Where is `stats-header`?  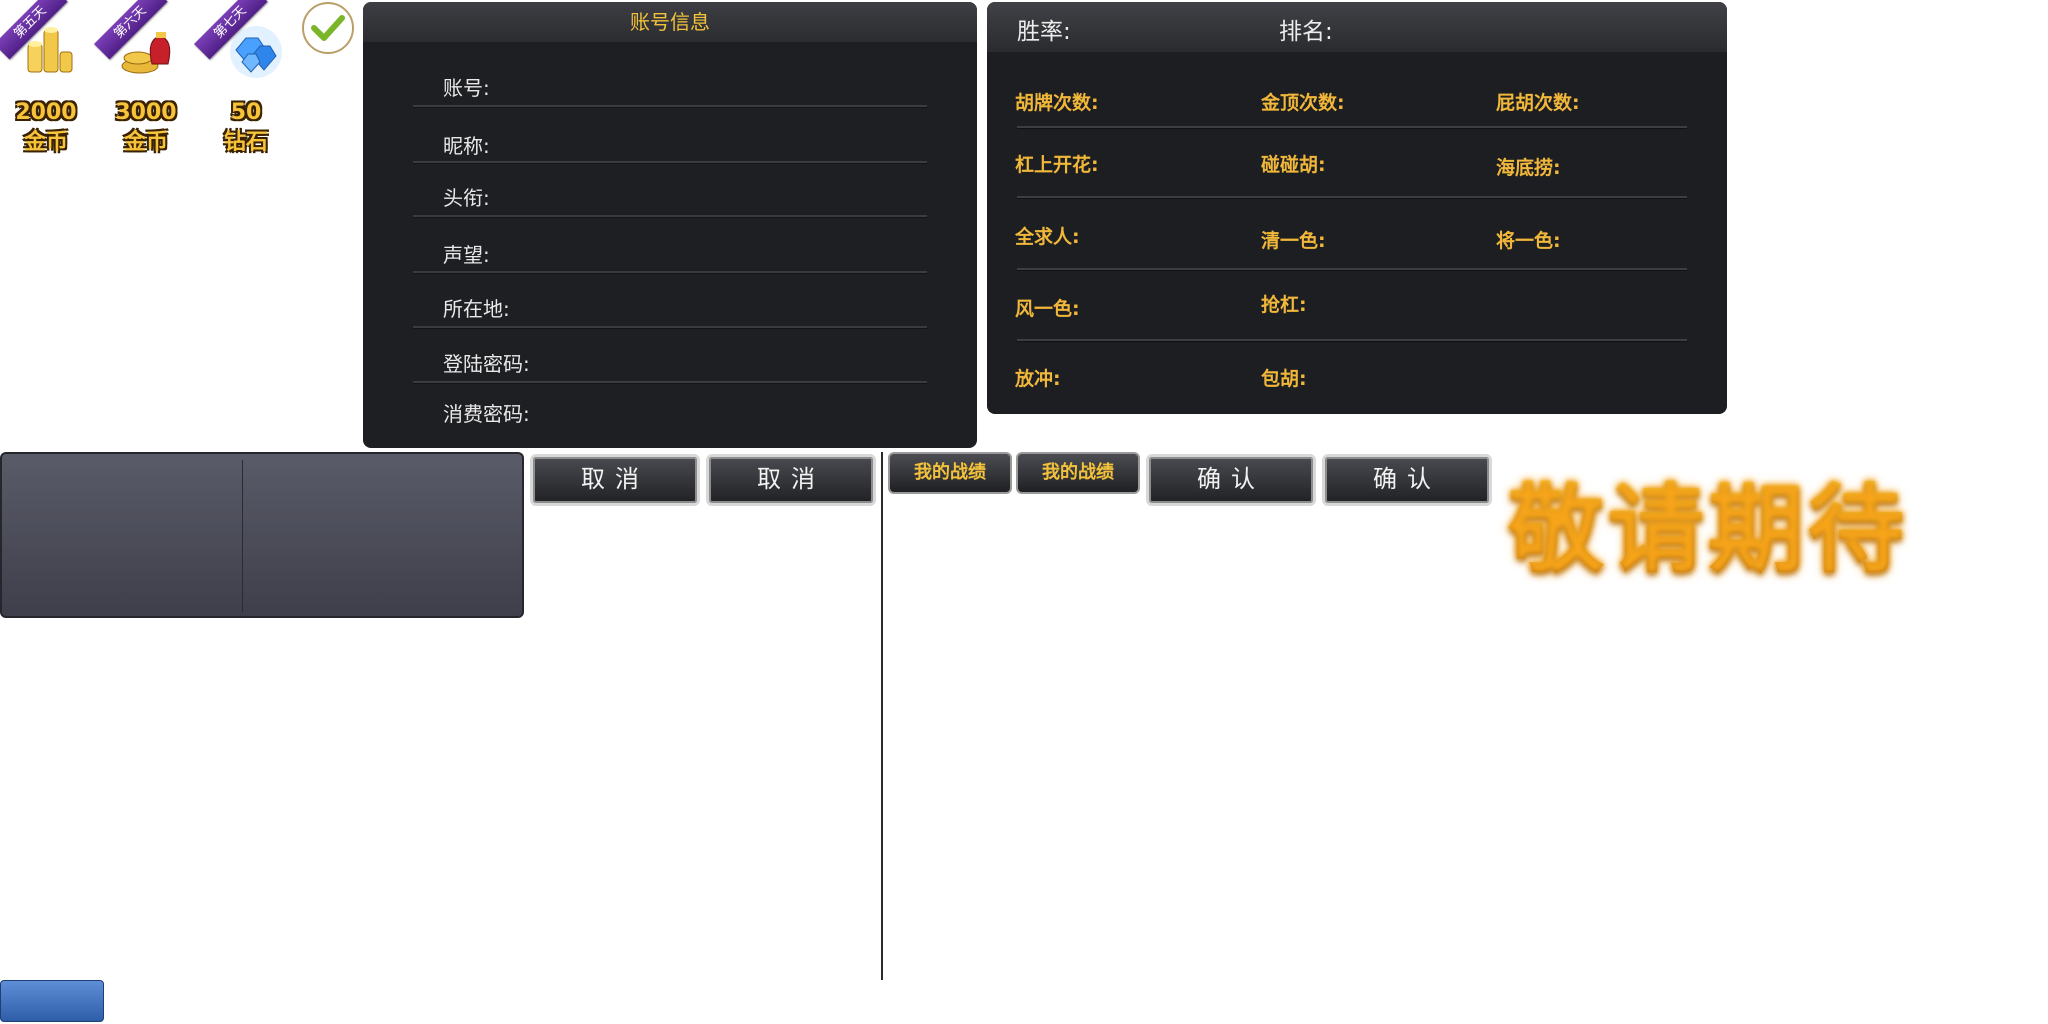
stats-header is located at coordinates (1357, 27).